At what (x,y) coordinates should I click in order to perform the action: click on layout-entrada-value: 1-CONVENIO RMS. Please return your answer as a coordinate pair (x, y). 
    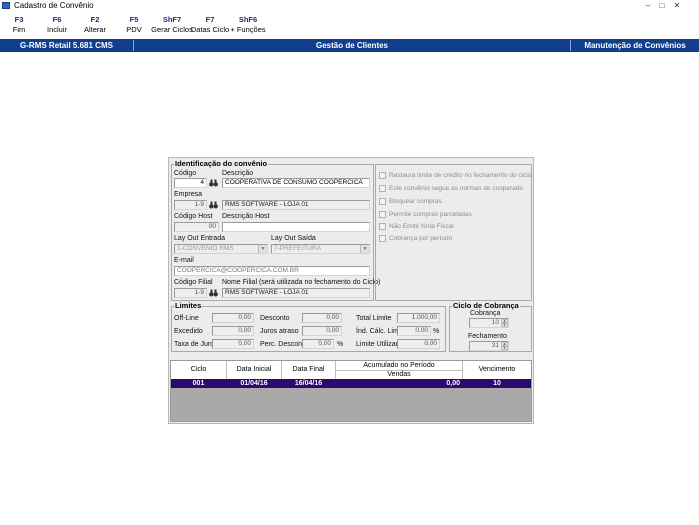
    Looking at the image, I should click on (205, 248).